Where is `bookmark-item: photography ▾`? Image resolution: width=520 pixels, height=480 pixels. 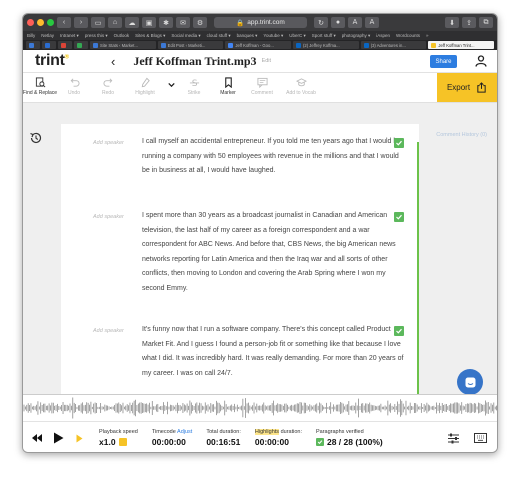 bookmark-item: photography ▾ is located at coordinates (356, 36).